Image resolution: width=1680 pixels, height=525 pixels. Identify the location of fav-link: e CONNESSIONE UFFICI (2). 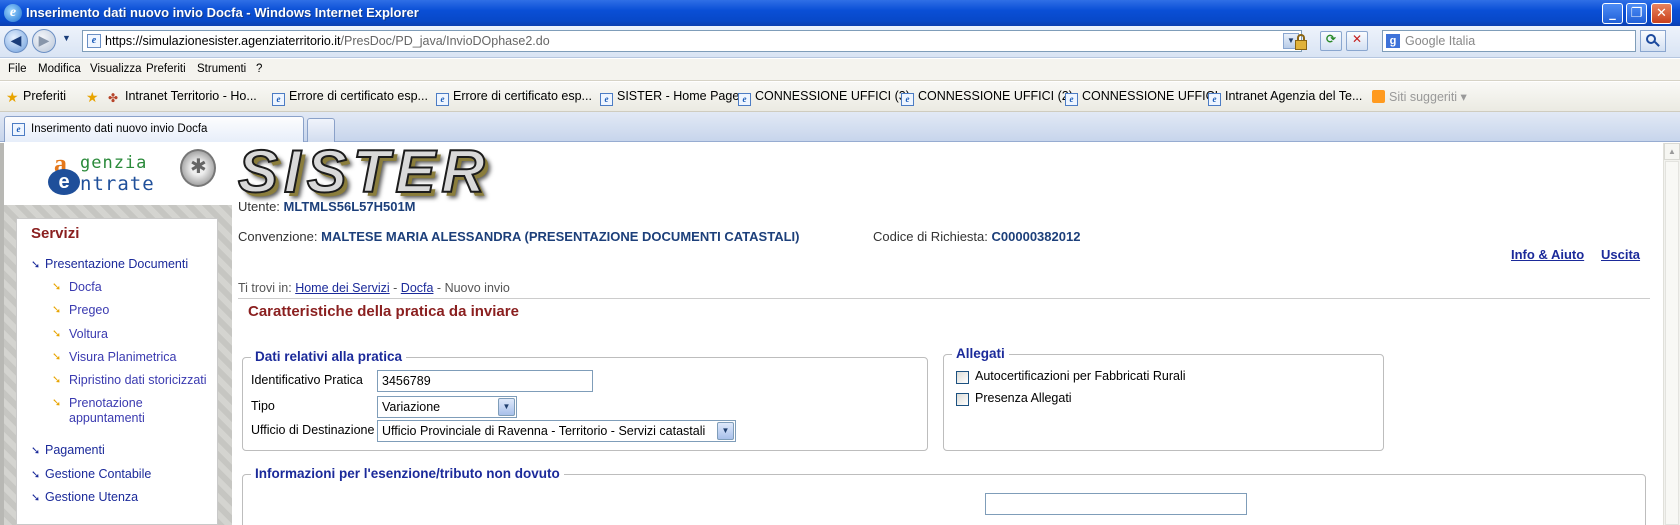
(987, 97).